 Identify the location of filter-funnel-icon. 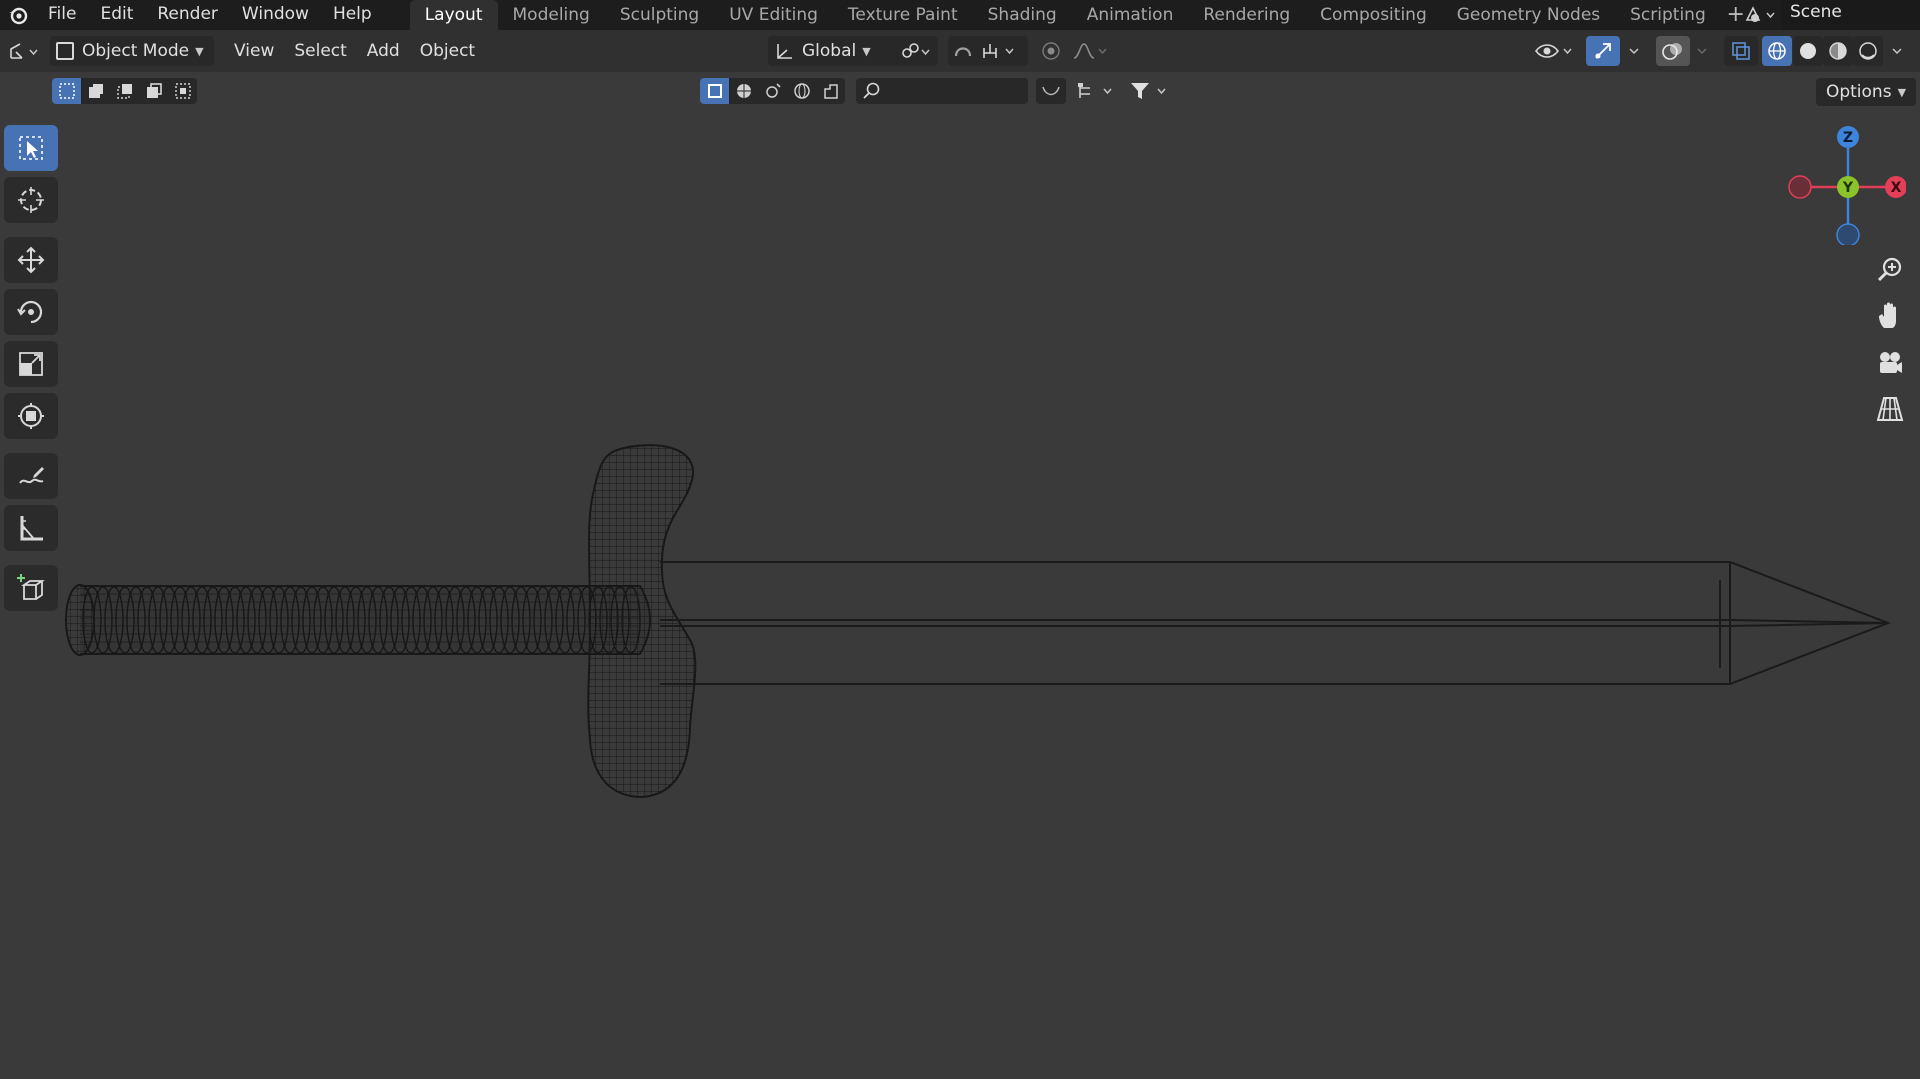
(1151, 91).